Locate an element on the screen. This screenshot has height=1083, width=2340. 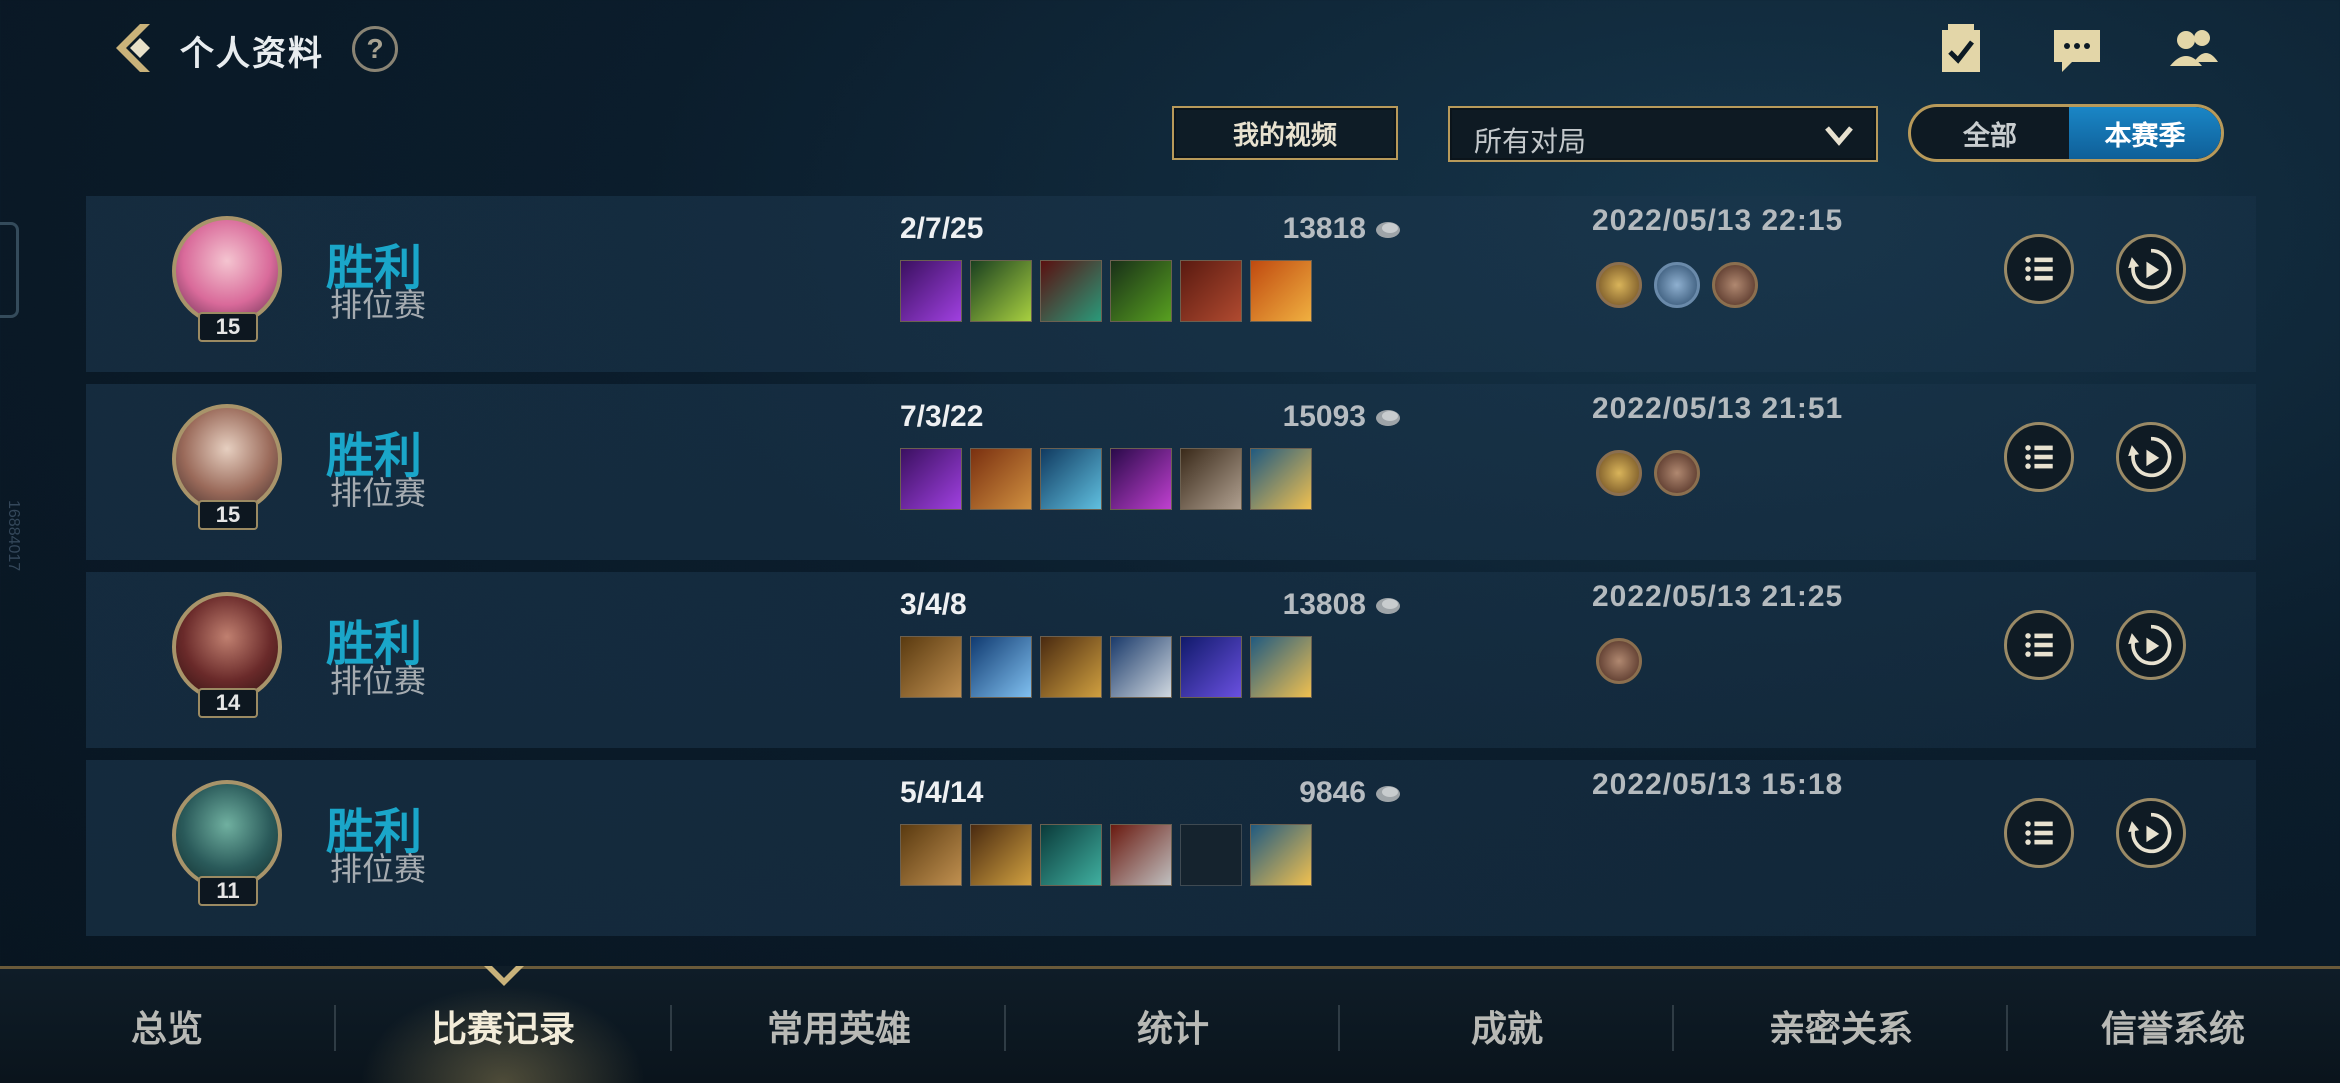
tab-overview: 总览 is located at coordinates (167, 1026).